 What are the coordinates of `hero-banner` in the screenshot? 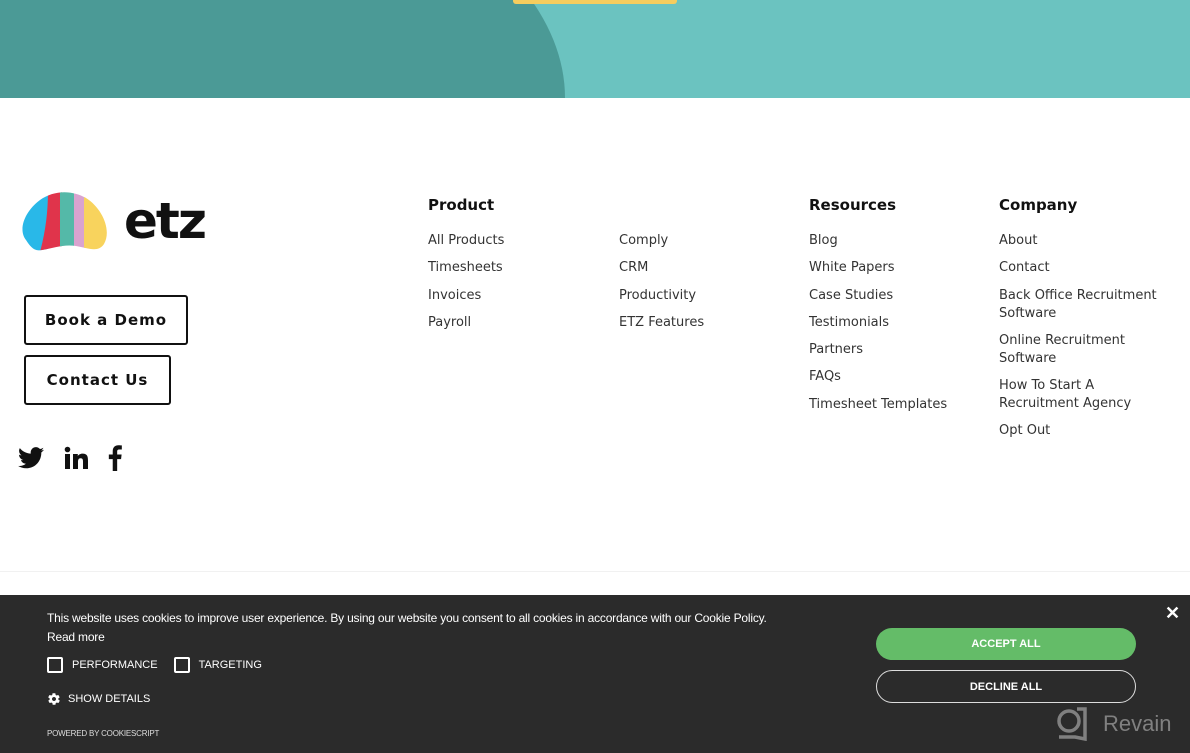 It's located at (595, 49).